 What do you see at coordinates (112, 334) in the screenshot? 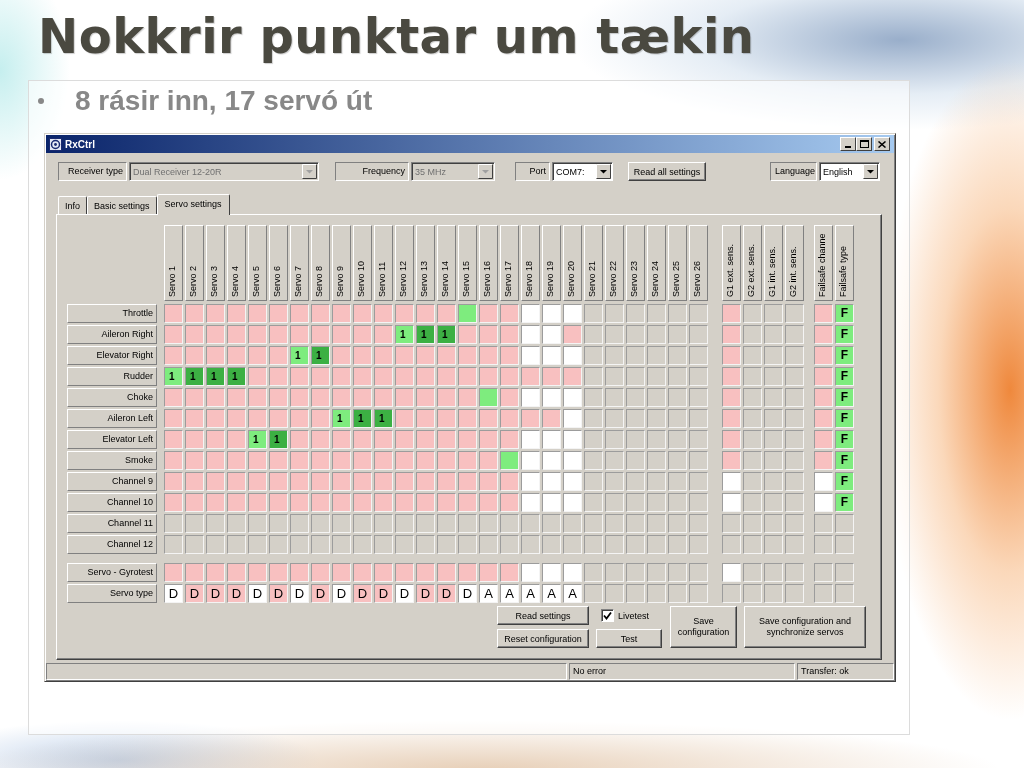
I see `row-header: Aileron Right` at bounding box center [112, 334].